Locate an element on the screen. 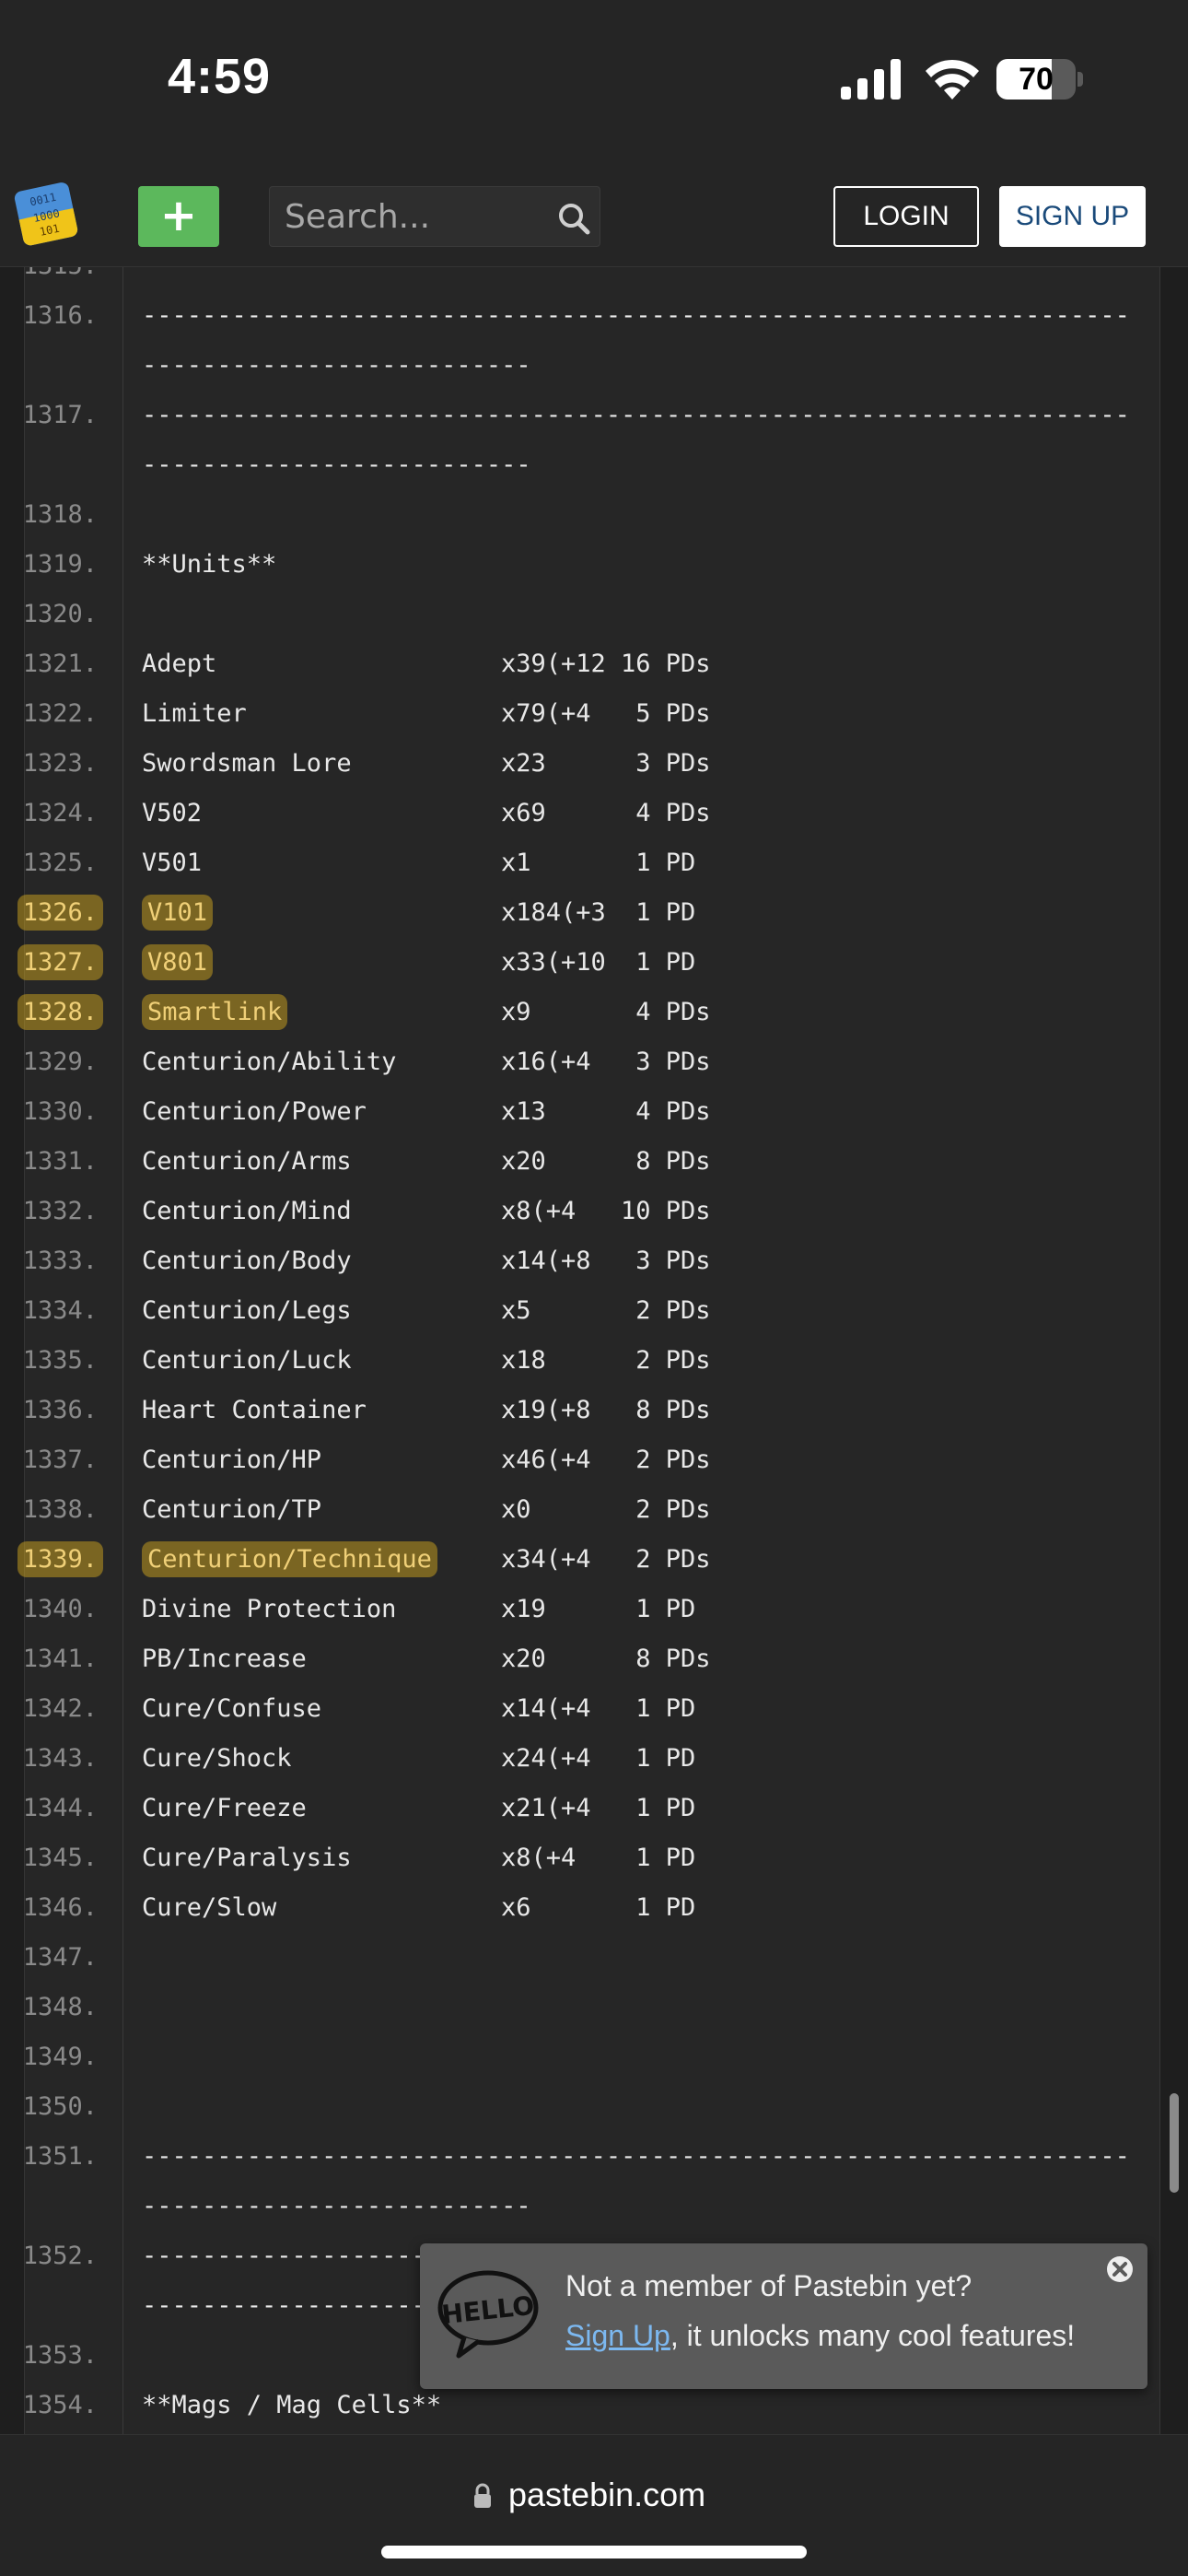  popup-signup-link: Sign Up is located at coordinates (617, 2335).